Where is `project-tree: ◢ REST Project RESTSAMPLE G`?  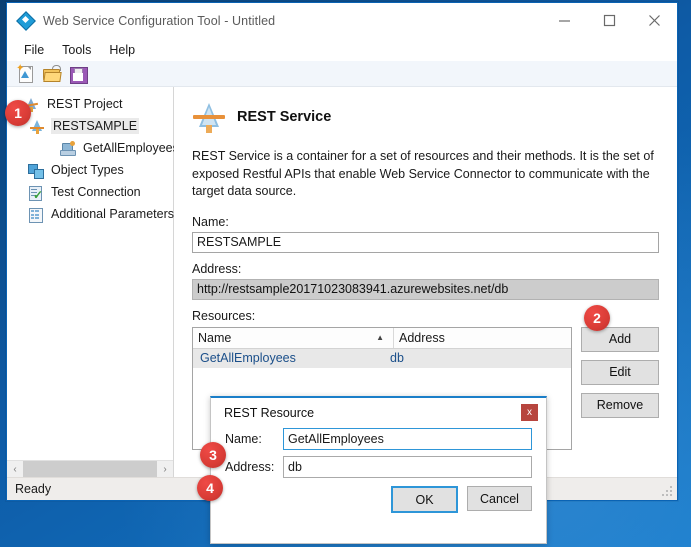
project-tree: ◢ REST Project RESTSAMPLE G is located at coordinates (93, 156).